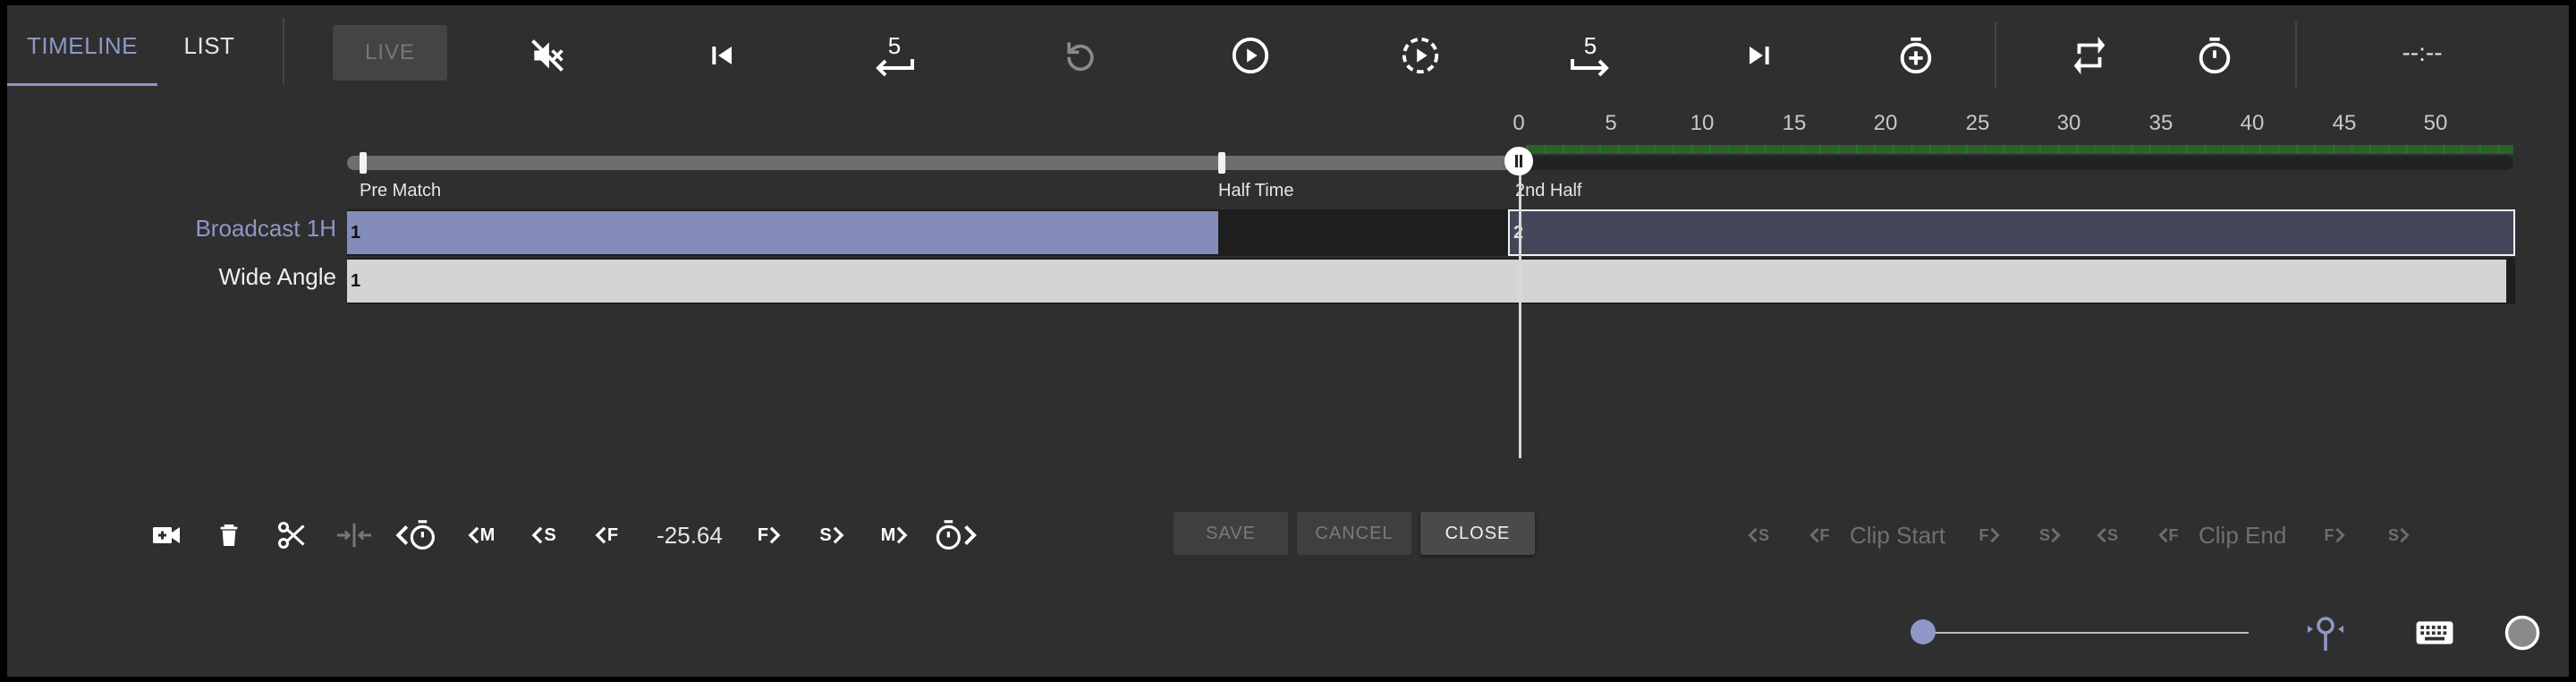 The image size is (2576, 682). I want to click on jump-to-timer-back-button, so click(417, 535).